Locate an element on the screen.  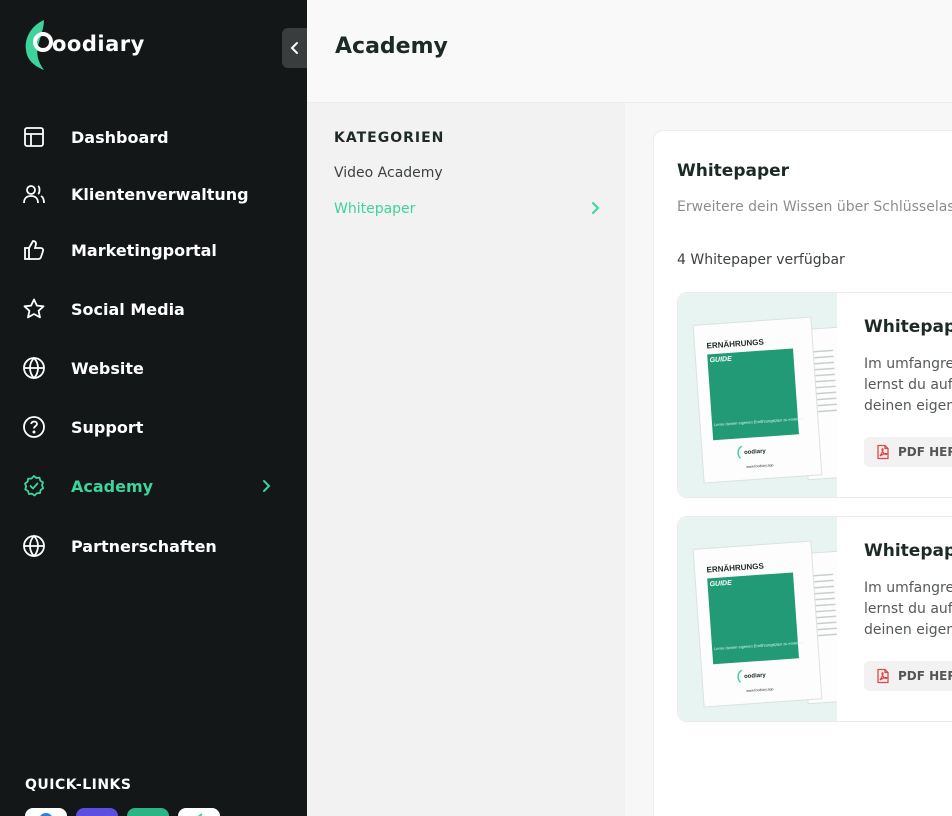
sidebar-item-website: Website is located at coordinates (153, 368).